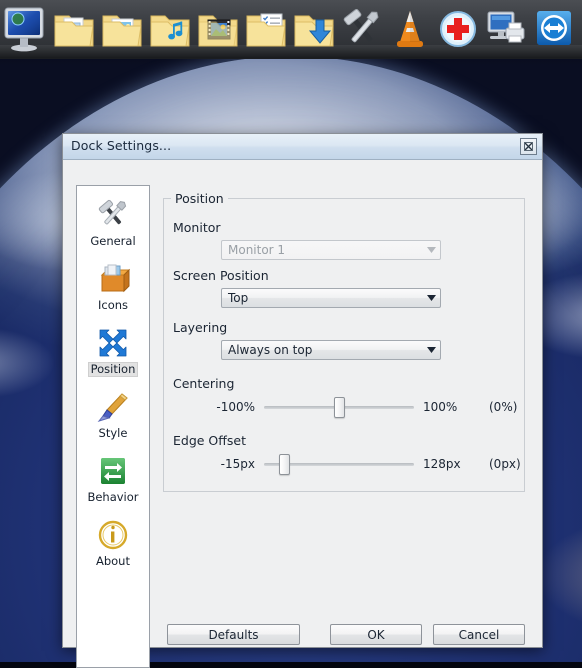  Describe the element at coordinates (113, 535) in the screenshot. I see `info-icon` at that location.